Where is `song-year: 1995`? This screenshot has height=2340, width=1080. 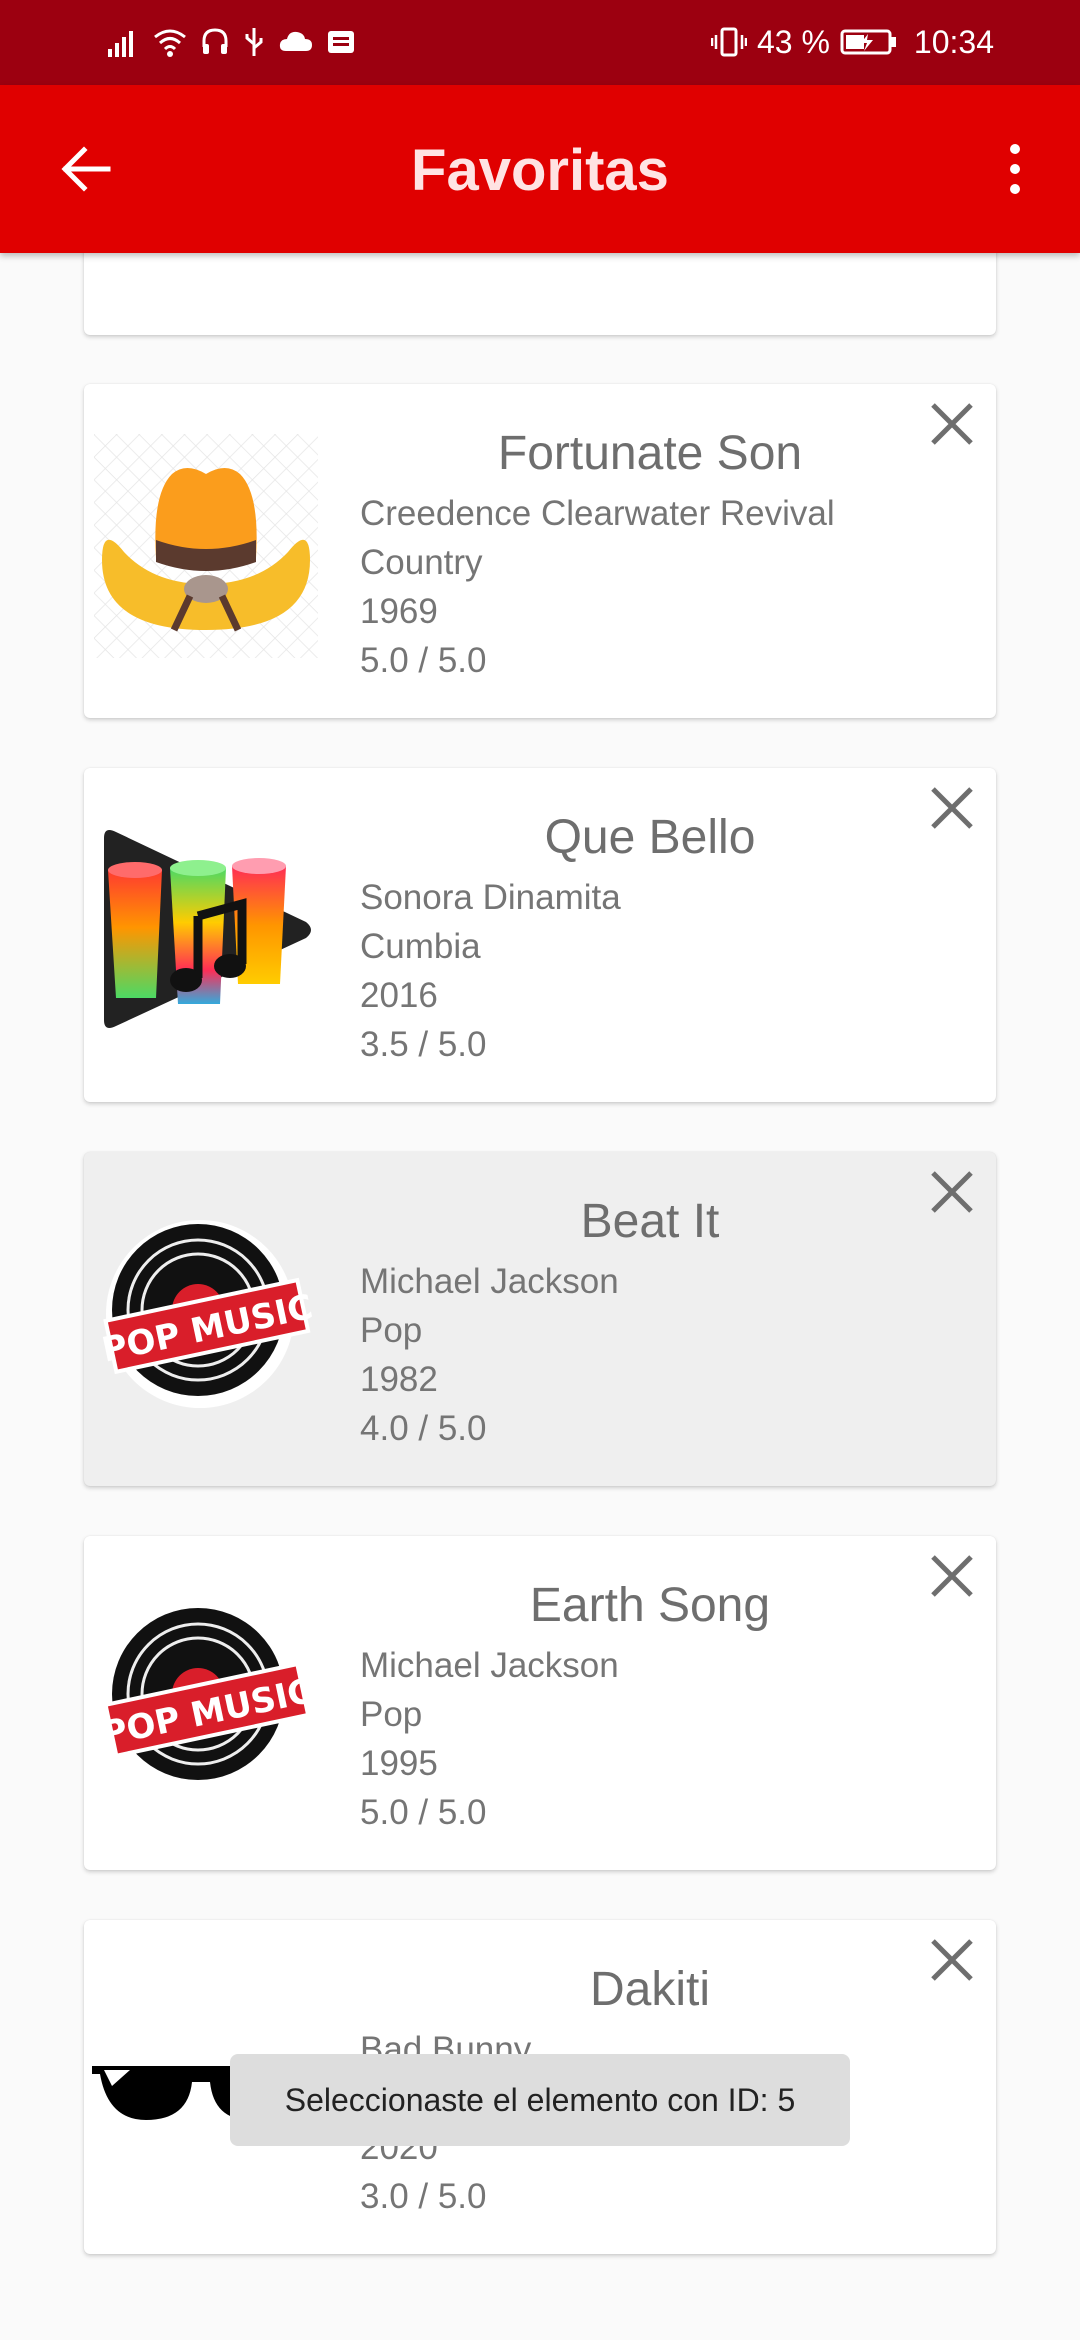
song-year: 1995 is located at coordinates (399, 1763).